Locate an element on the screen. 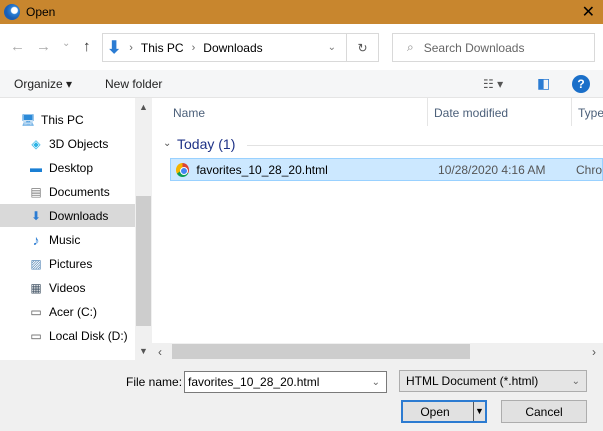  sidebar-item-documents: ▤ Documents is located at coordinates (67, 191).